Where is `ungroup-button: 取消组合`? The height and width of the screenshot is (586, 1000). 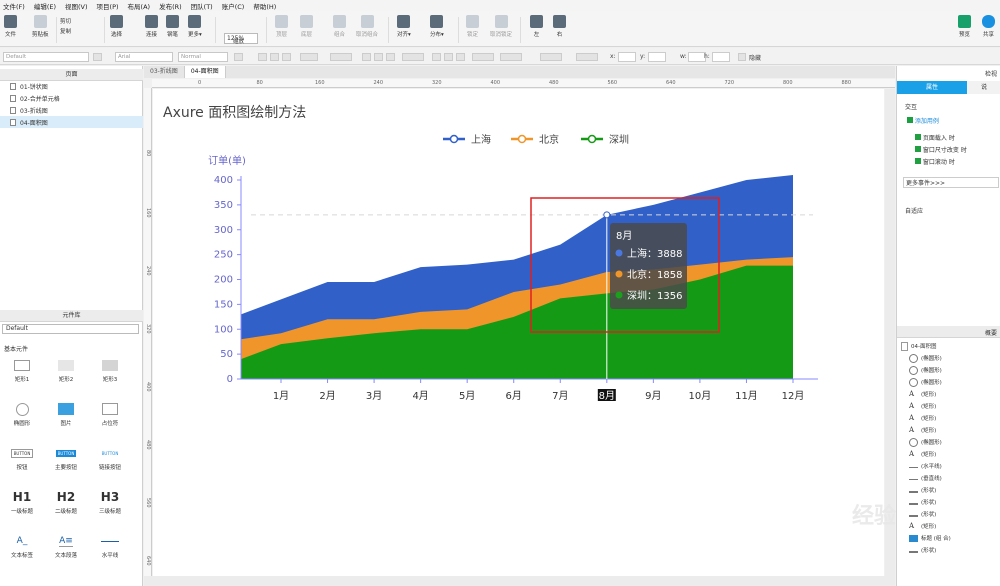
ungroup-button: 取消组合 is located at coordinates (367, 26).